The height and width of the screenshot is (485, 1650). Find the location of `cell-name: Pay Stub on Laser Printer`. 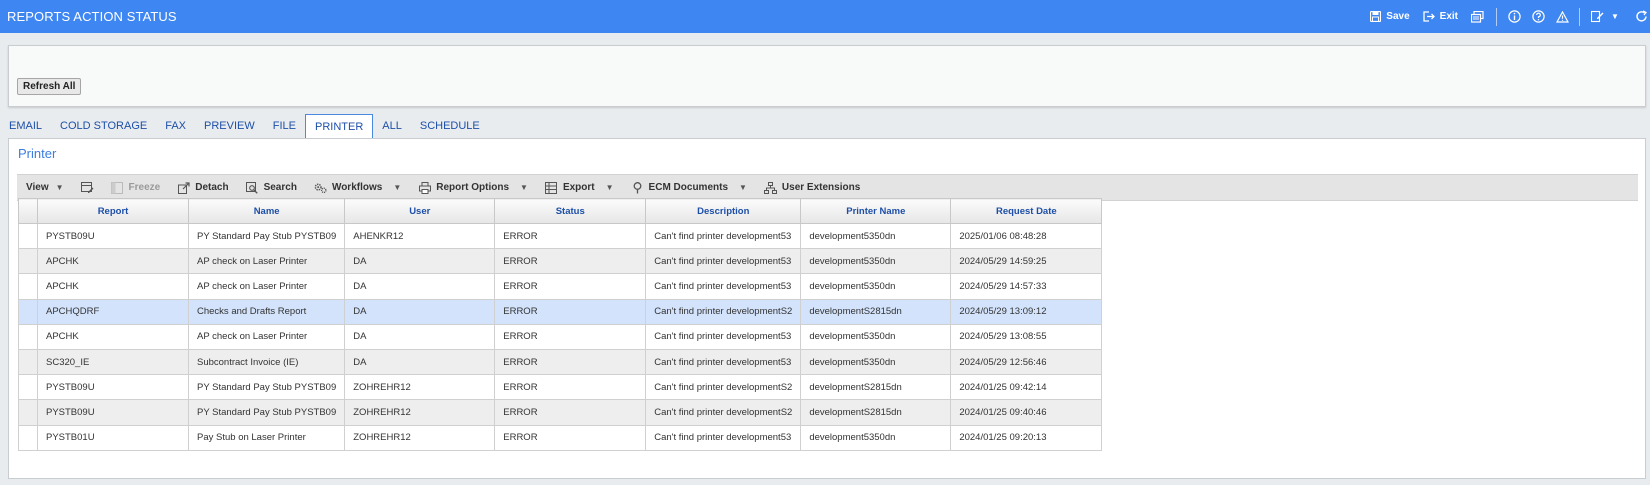

cell-name: Pay Stub on Laser Printer is located at coordinates (266, 437).